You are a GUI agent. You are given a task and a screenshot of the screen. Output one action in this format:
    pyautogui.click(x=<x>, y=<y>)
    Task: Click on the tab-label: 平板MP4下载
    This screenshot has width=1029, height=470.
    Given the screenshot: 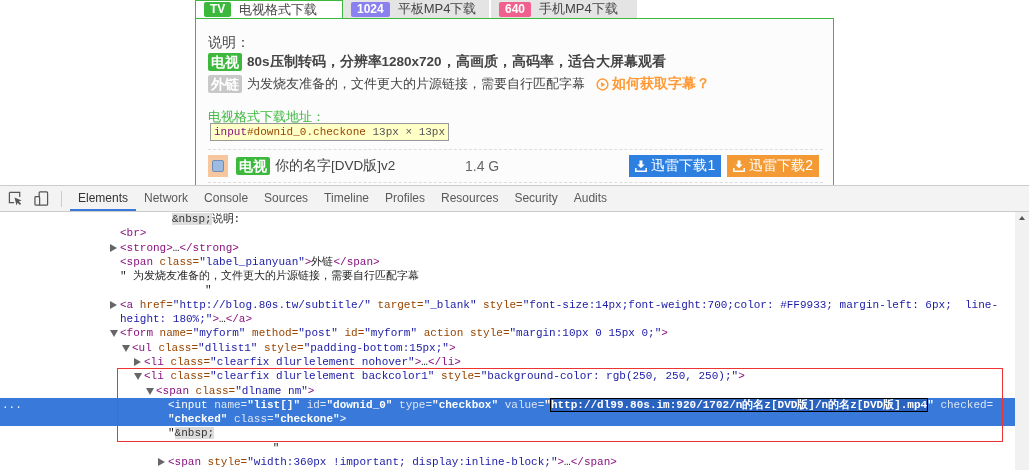 What is the action you would take?
    pyautogui.click(x=437, y=9)
    